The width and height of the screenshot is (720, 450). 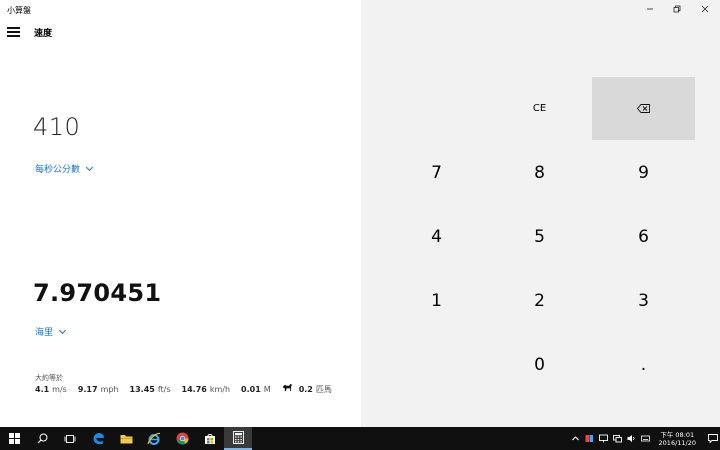 What do you see at coordinates (49, 378) in the screenshot?
I see `approx-label: 大約等於` at bounding box center [49, 378].